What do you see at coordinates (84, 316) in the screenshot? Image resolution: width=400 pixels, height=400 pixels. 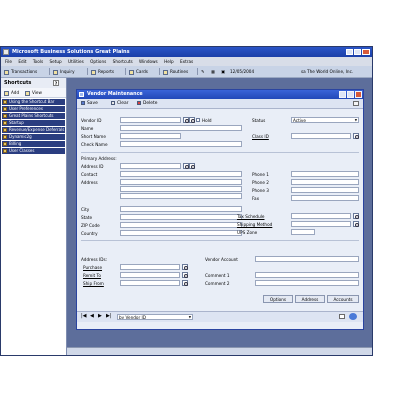 I see `first-record-button: |◀` at bounding box center [84, 316].